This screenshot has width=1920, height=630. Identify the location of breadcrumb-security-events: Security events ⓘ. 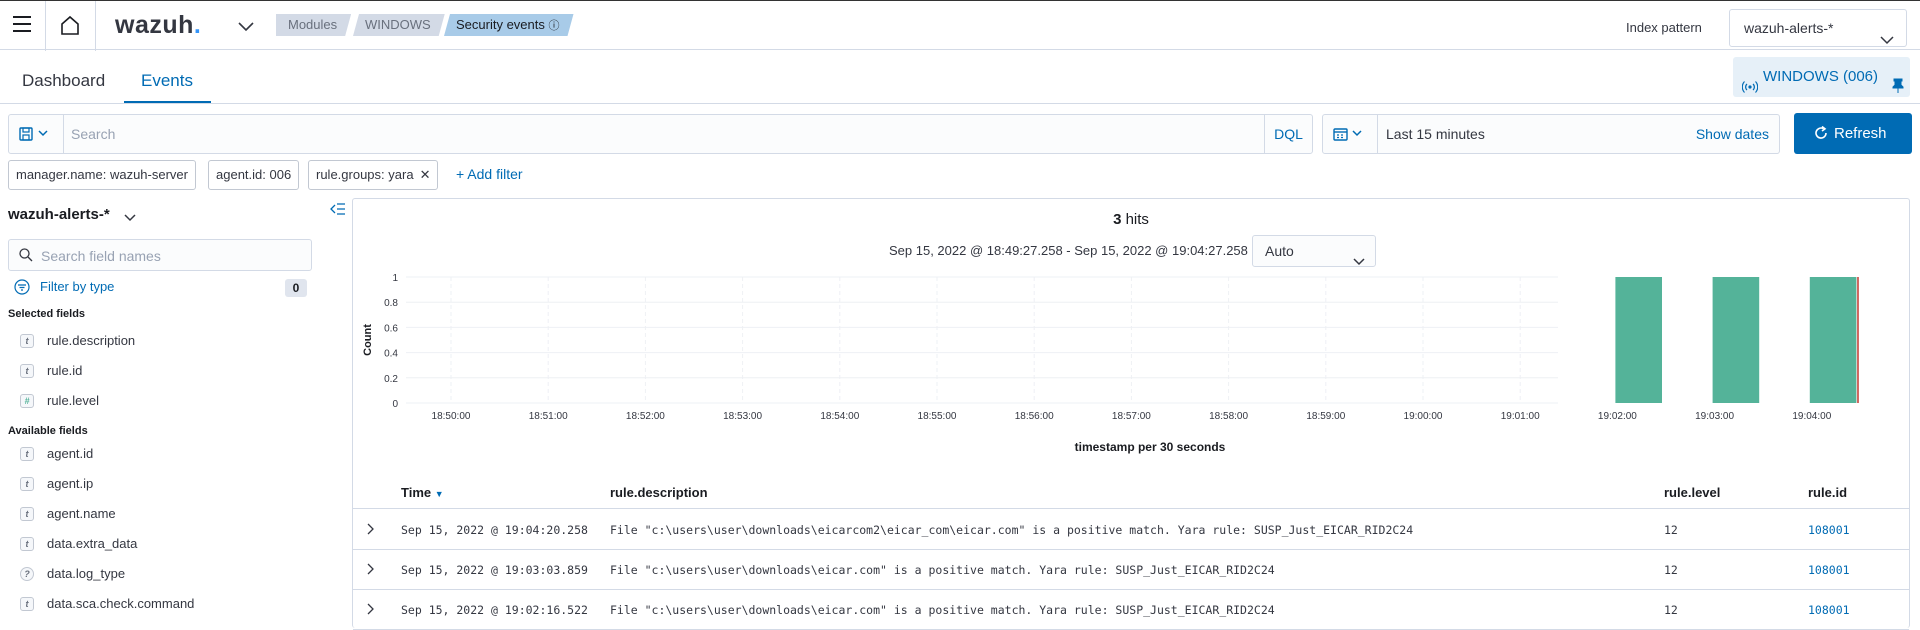
(509, 25).